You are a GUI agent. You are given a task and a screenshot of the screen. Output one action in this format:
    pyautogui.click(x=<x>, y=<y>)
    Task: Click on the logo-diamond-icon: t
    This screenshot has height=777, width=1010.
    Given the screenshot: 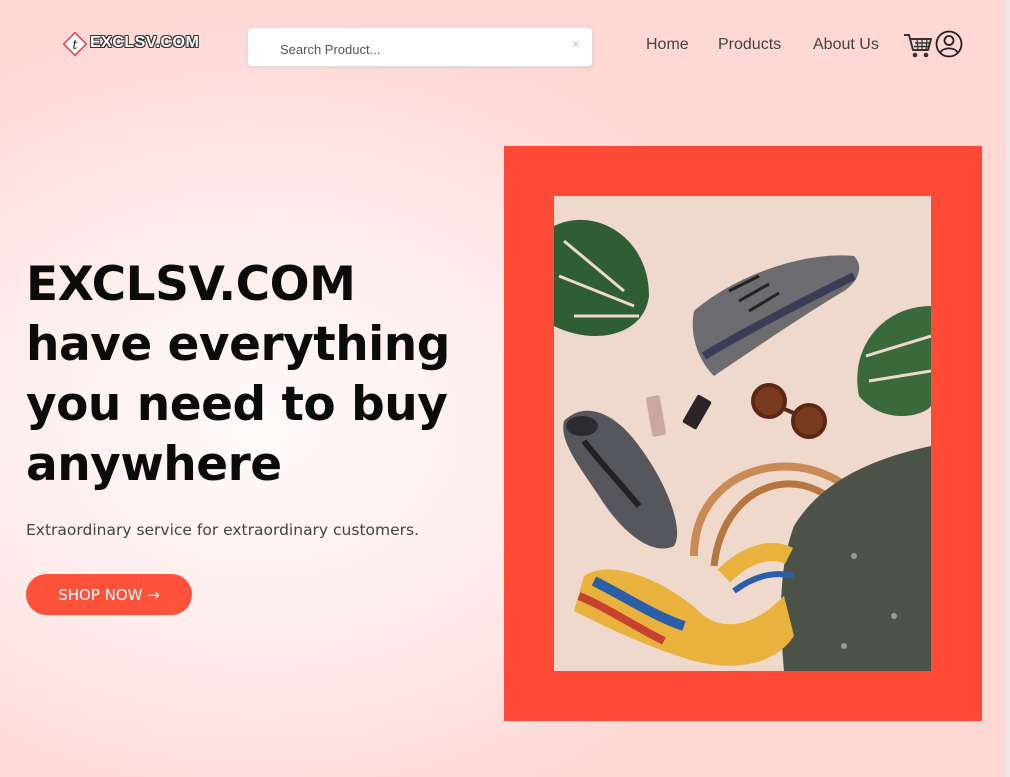 What is the action you would take?
    pyautogui.click(x=75, y=44)
    